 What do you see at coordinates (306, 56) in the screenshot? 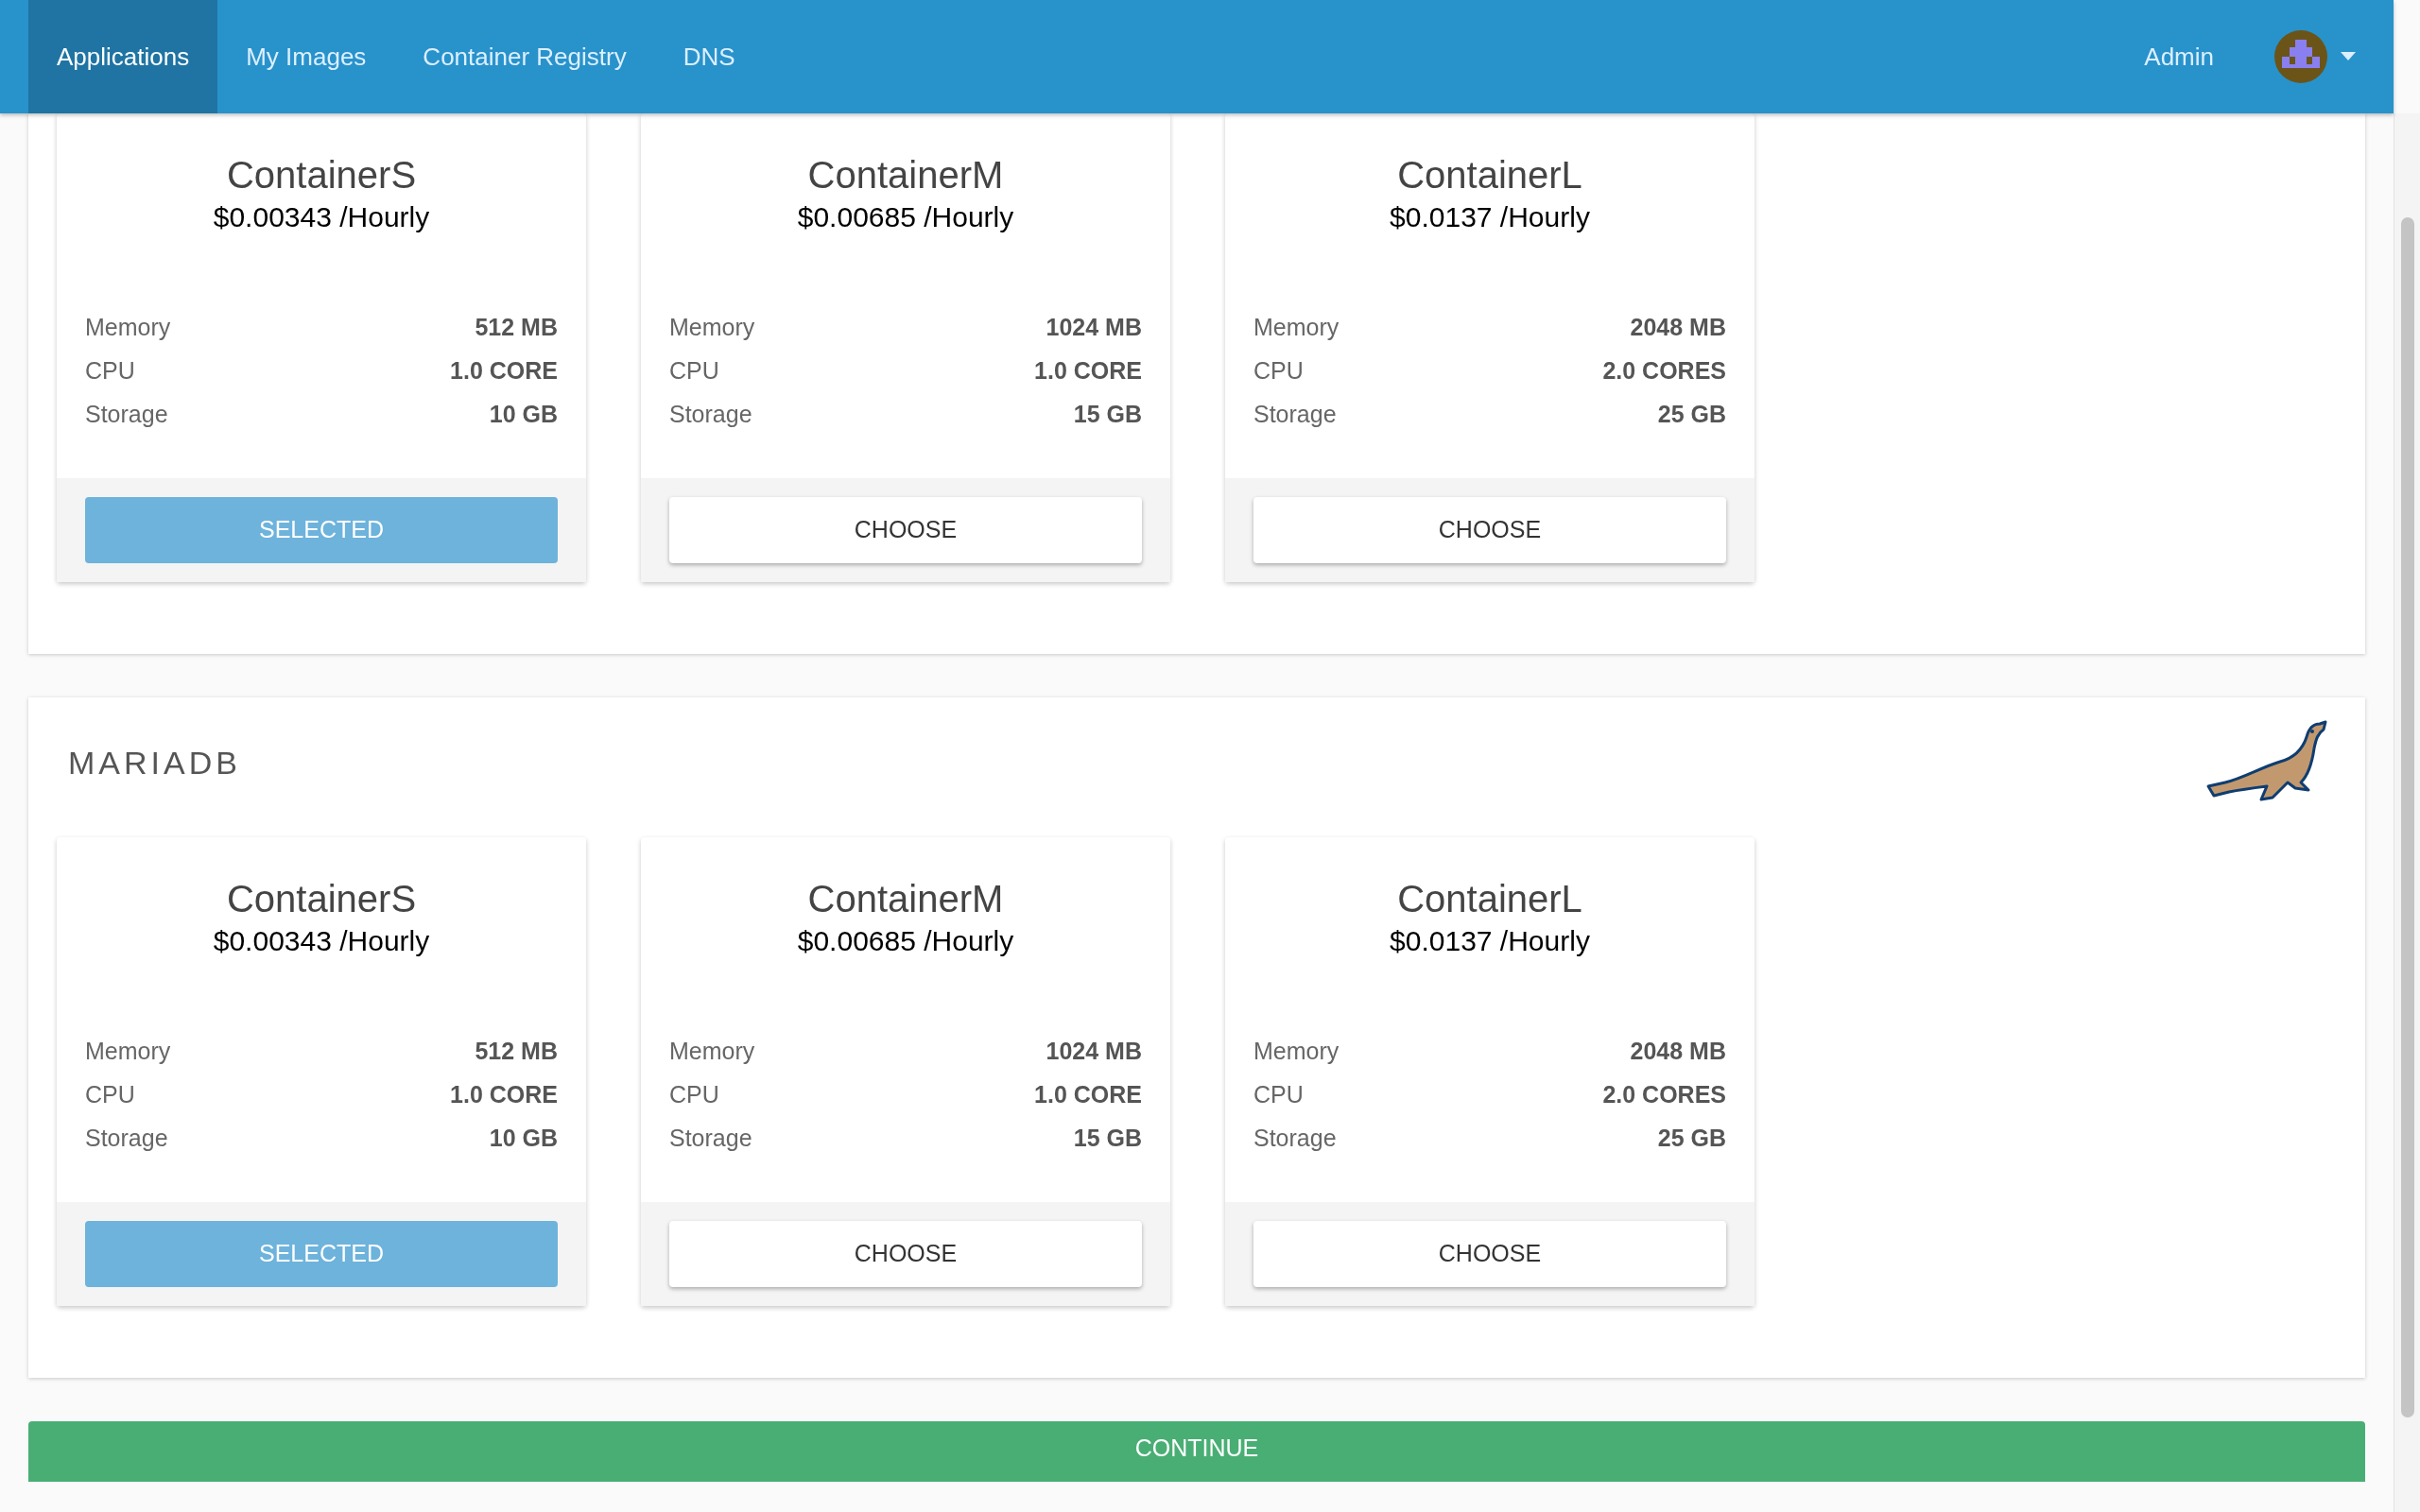
I see `nav-tab: My Images` at bounding box center [306, 56].